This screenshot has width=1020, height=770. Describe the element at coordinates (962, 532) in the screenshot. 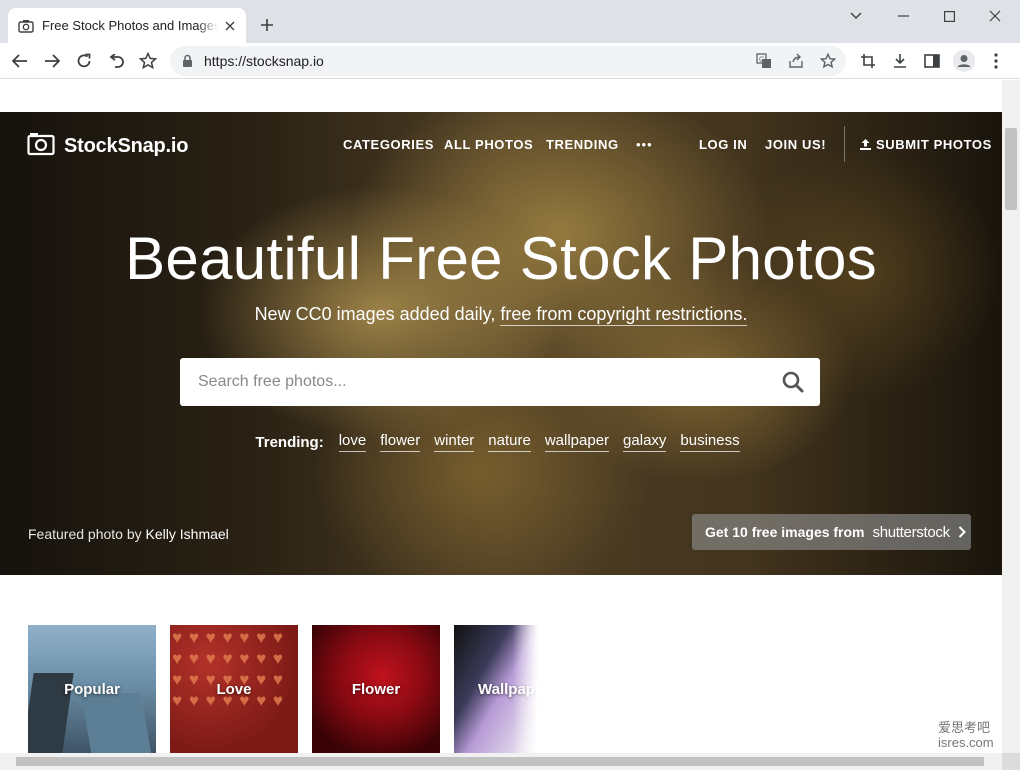

I see `chevron-right-icon` at that location.